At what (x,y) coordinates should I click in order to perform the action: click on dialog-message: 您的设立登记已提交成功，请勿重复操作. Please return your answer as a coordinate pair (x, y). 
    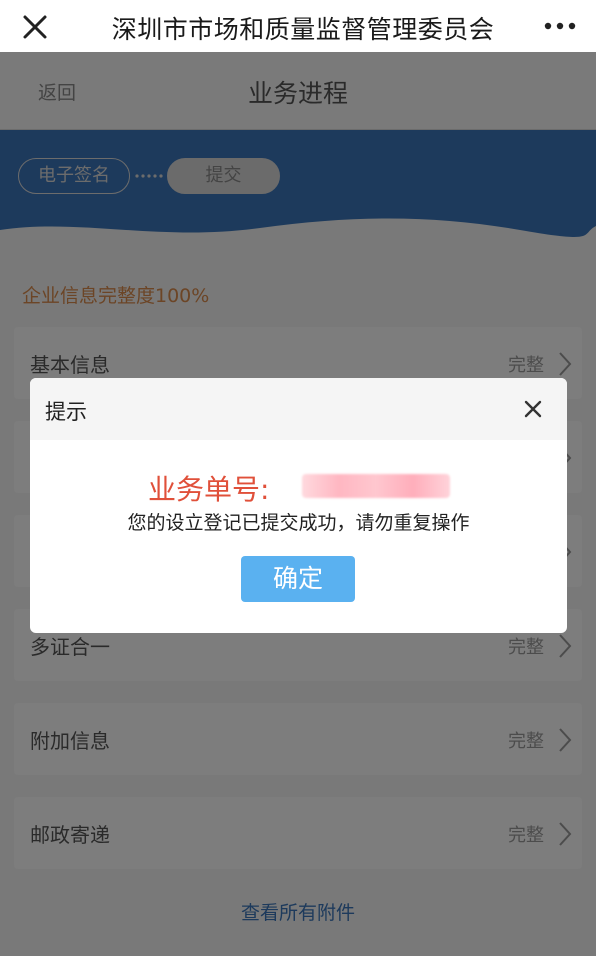
    Looking at the image, I should click on (298, 523).